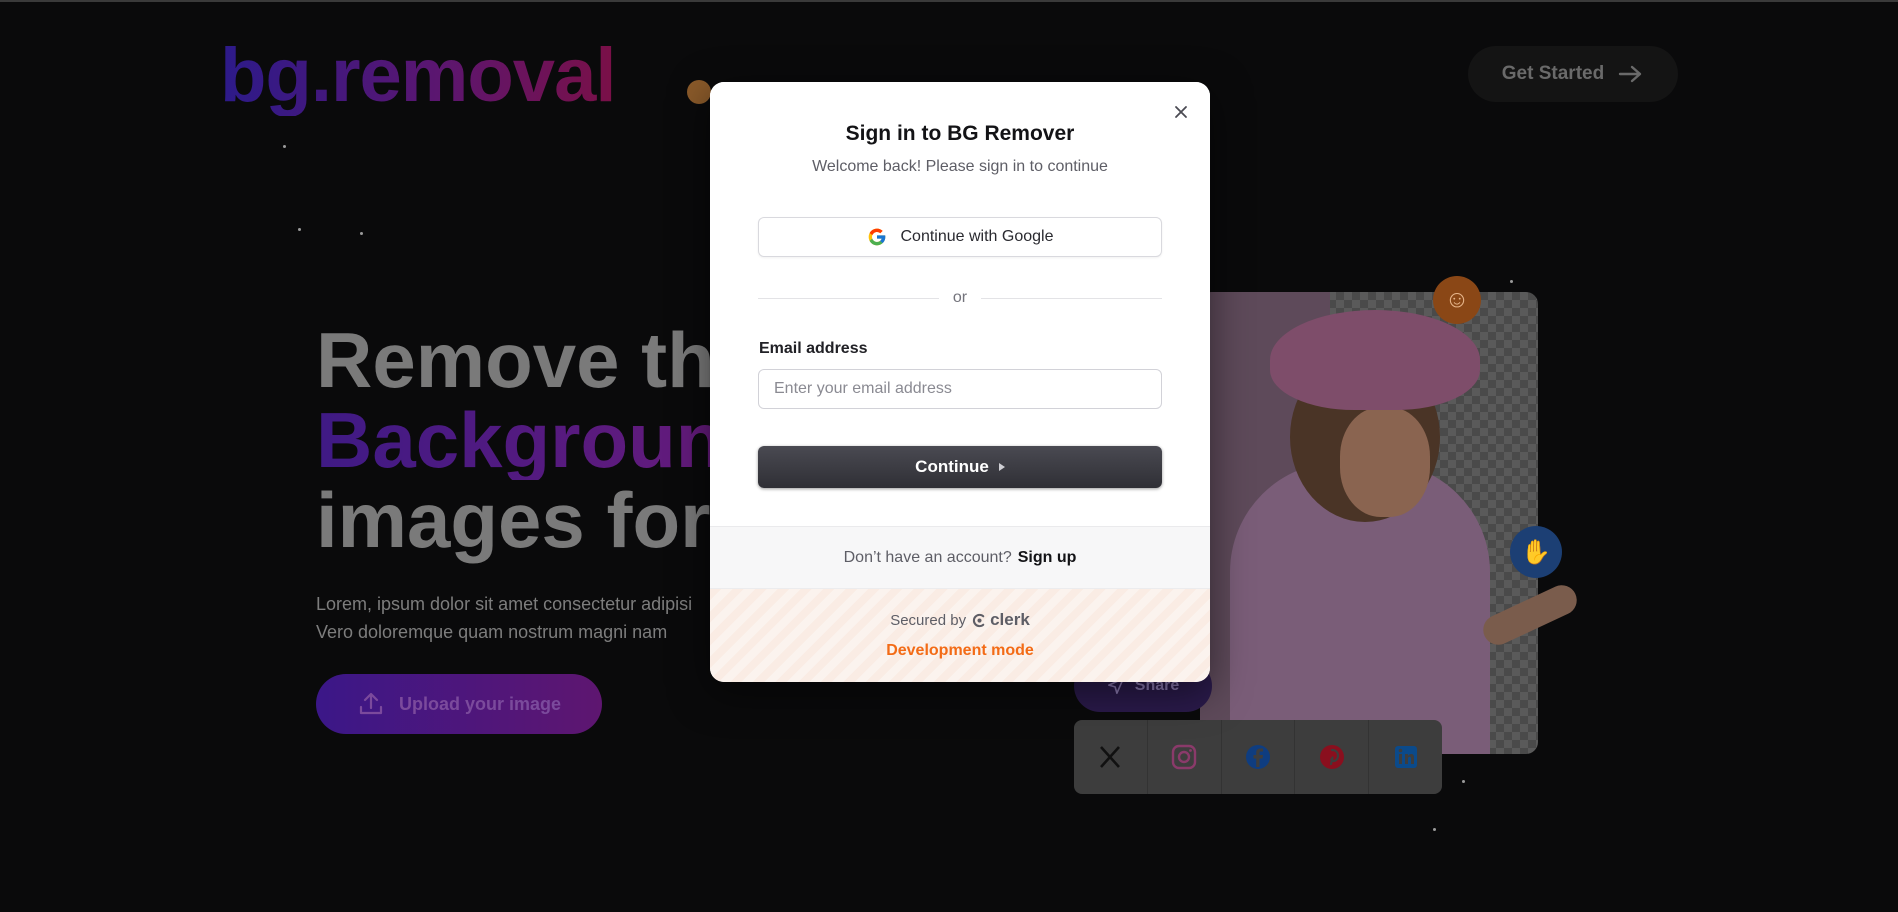  I want to click on continue-with-google-button: Continue with Google, so click(960, 237).